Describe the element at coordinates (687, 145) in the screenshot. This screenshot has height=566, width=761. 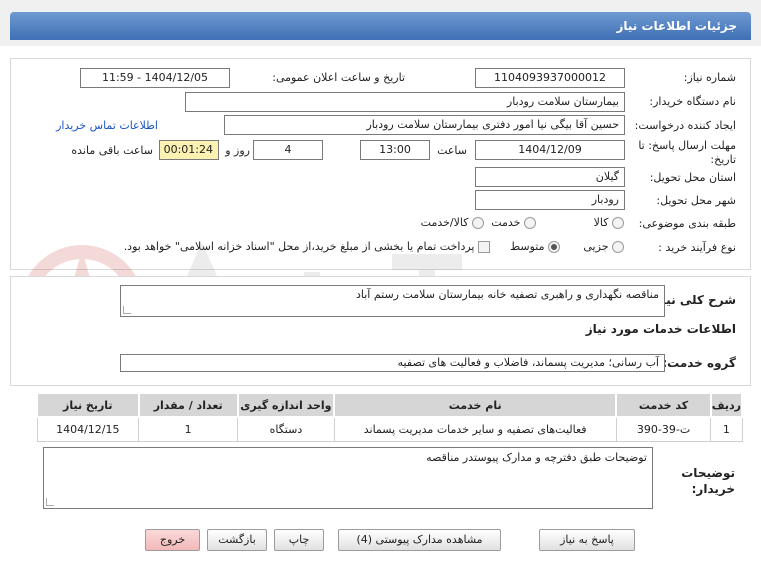
I see `deadline-label-1: مهلت ارسال پاسخ: تا` at that location.